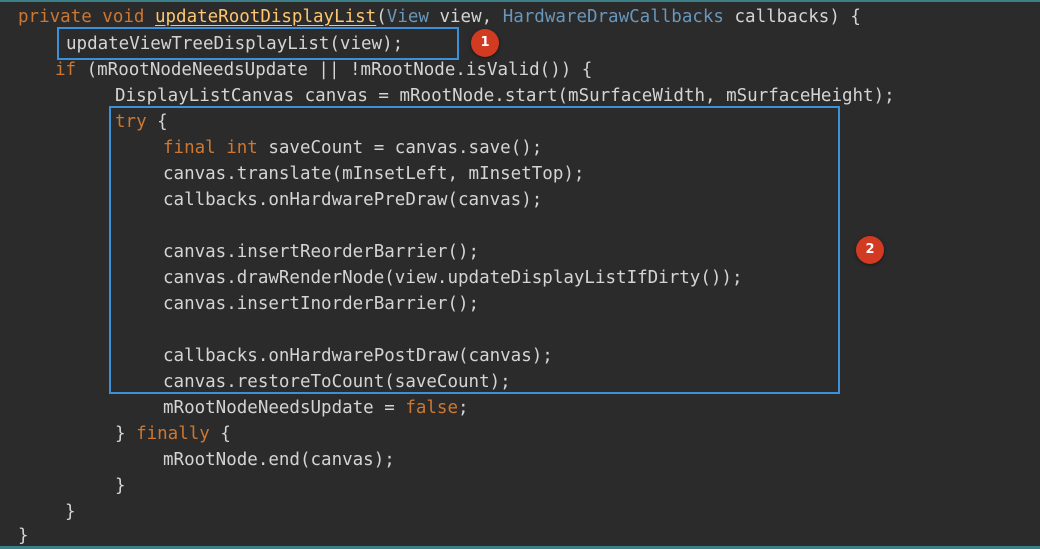 The image size is (1040, 549). What do you see at coordinates (870, 250) in the screenshot?
I see `annotation-badge-2: 2` at bounding box center [870, 250].